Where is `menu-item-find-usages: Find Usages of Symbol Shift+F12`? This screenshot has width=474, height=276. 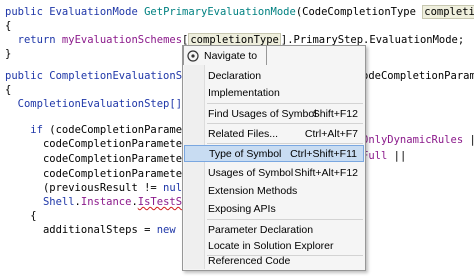 menu-item-find-usages: Find Usages of Symbol Shift+F12 is located at coordinates (274, 113).